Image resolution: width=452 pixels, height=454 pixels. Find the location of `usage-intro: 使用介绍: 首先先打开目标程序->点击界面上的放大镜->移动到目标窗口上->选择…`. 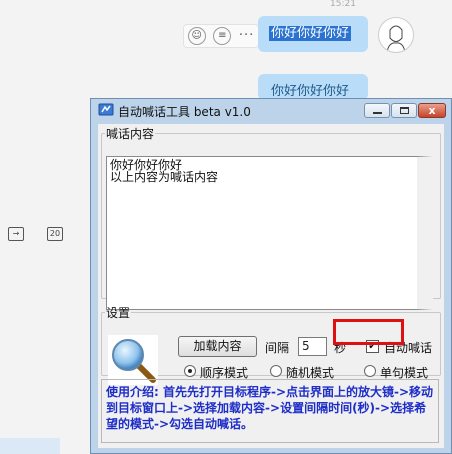

usage-intro: 使用介绍: 首先先打开目标程序->点击界面上的放大镜->移动到目标窗口上->选择… is located at coordinates (270, 411).